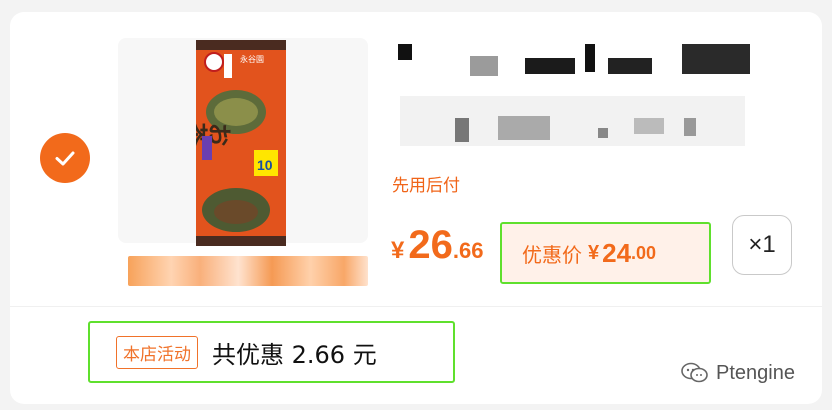 The height and width of the screenshot is (410, 832). I want to click on quantity-button: ×1, so click(762, 245).